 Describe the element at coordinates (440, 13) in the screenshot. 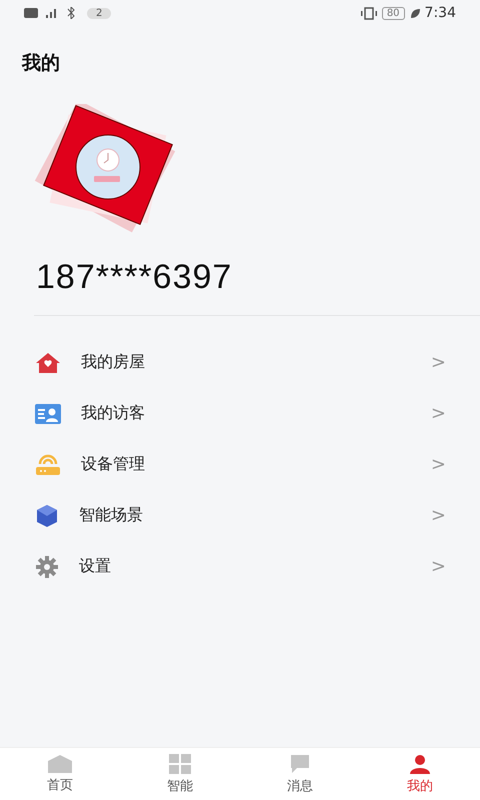

I see `clock-time: 7:34` at that location.